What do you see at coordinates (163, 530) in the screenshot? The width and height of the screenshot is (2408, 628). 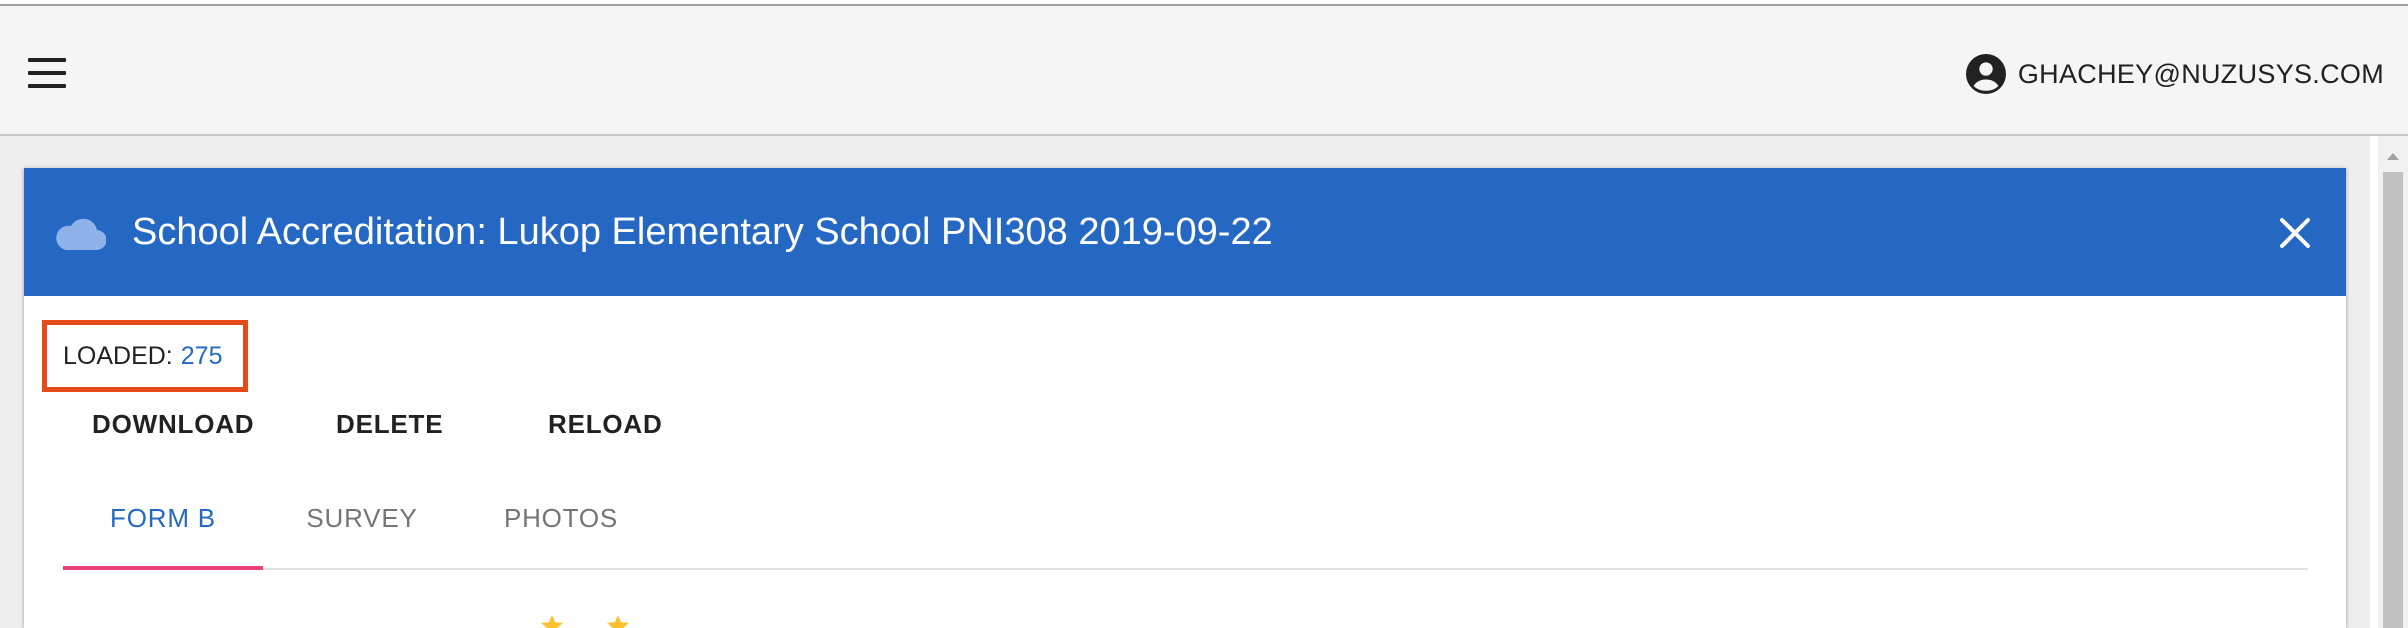 I see `tab-form-b: FORM B` at bounding box center [163, 530].